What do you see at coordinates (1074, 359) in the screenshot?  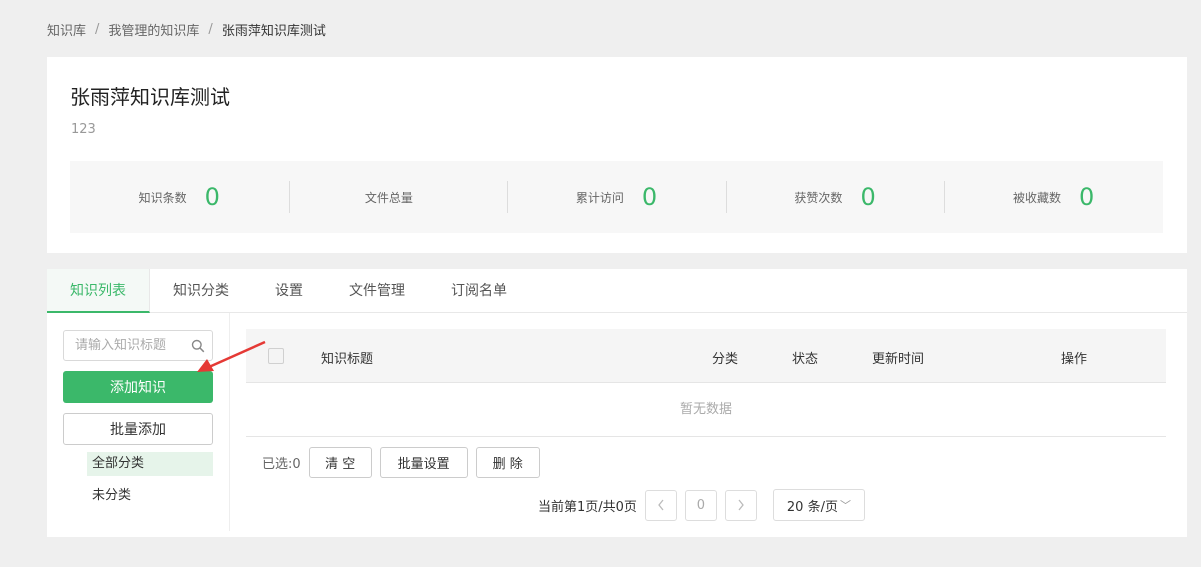 I see `column-header-operations: 操作` at bounding box center [1074, 359].